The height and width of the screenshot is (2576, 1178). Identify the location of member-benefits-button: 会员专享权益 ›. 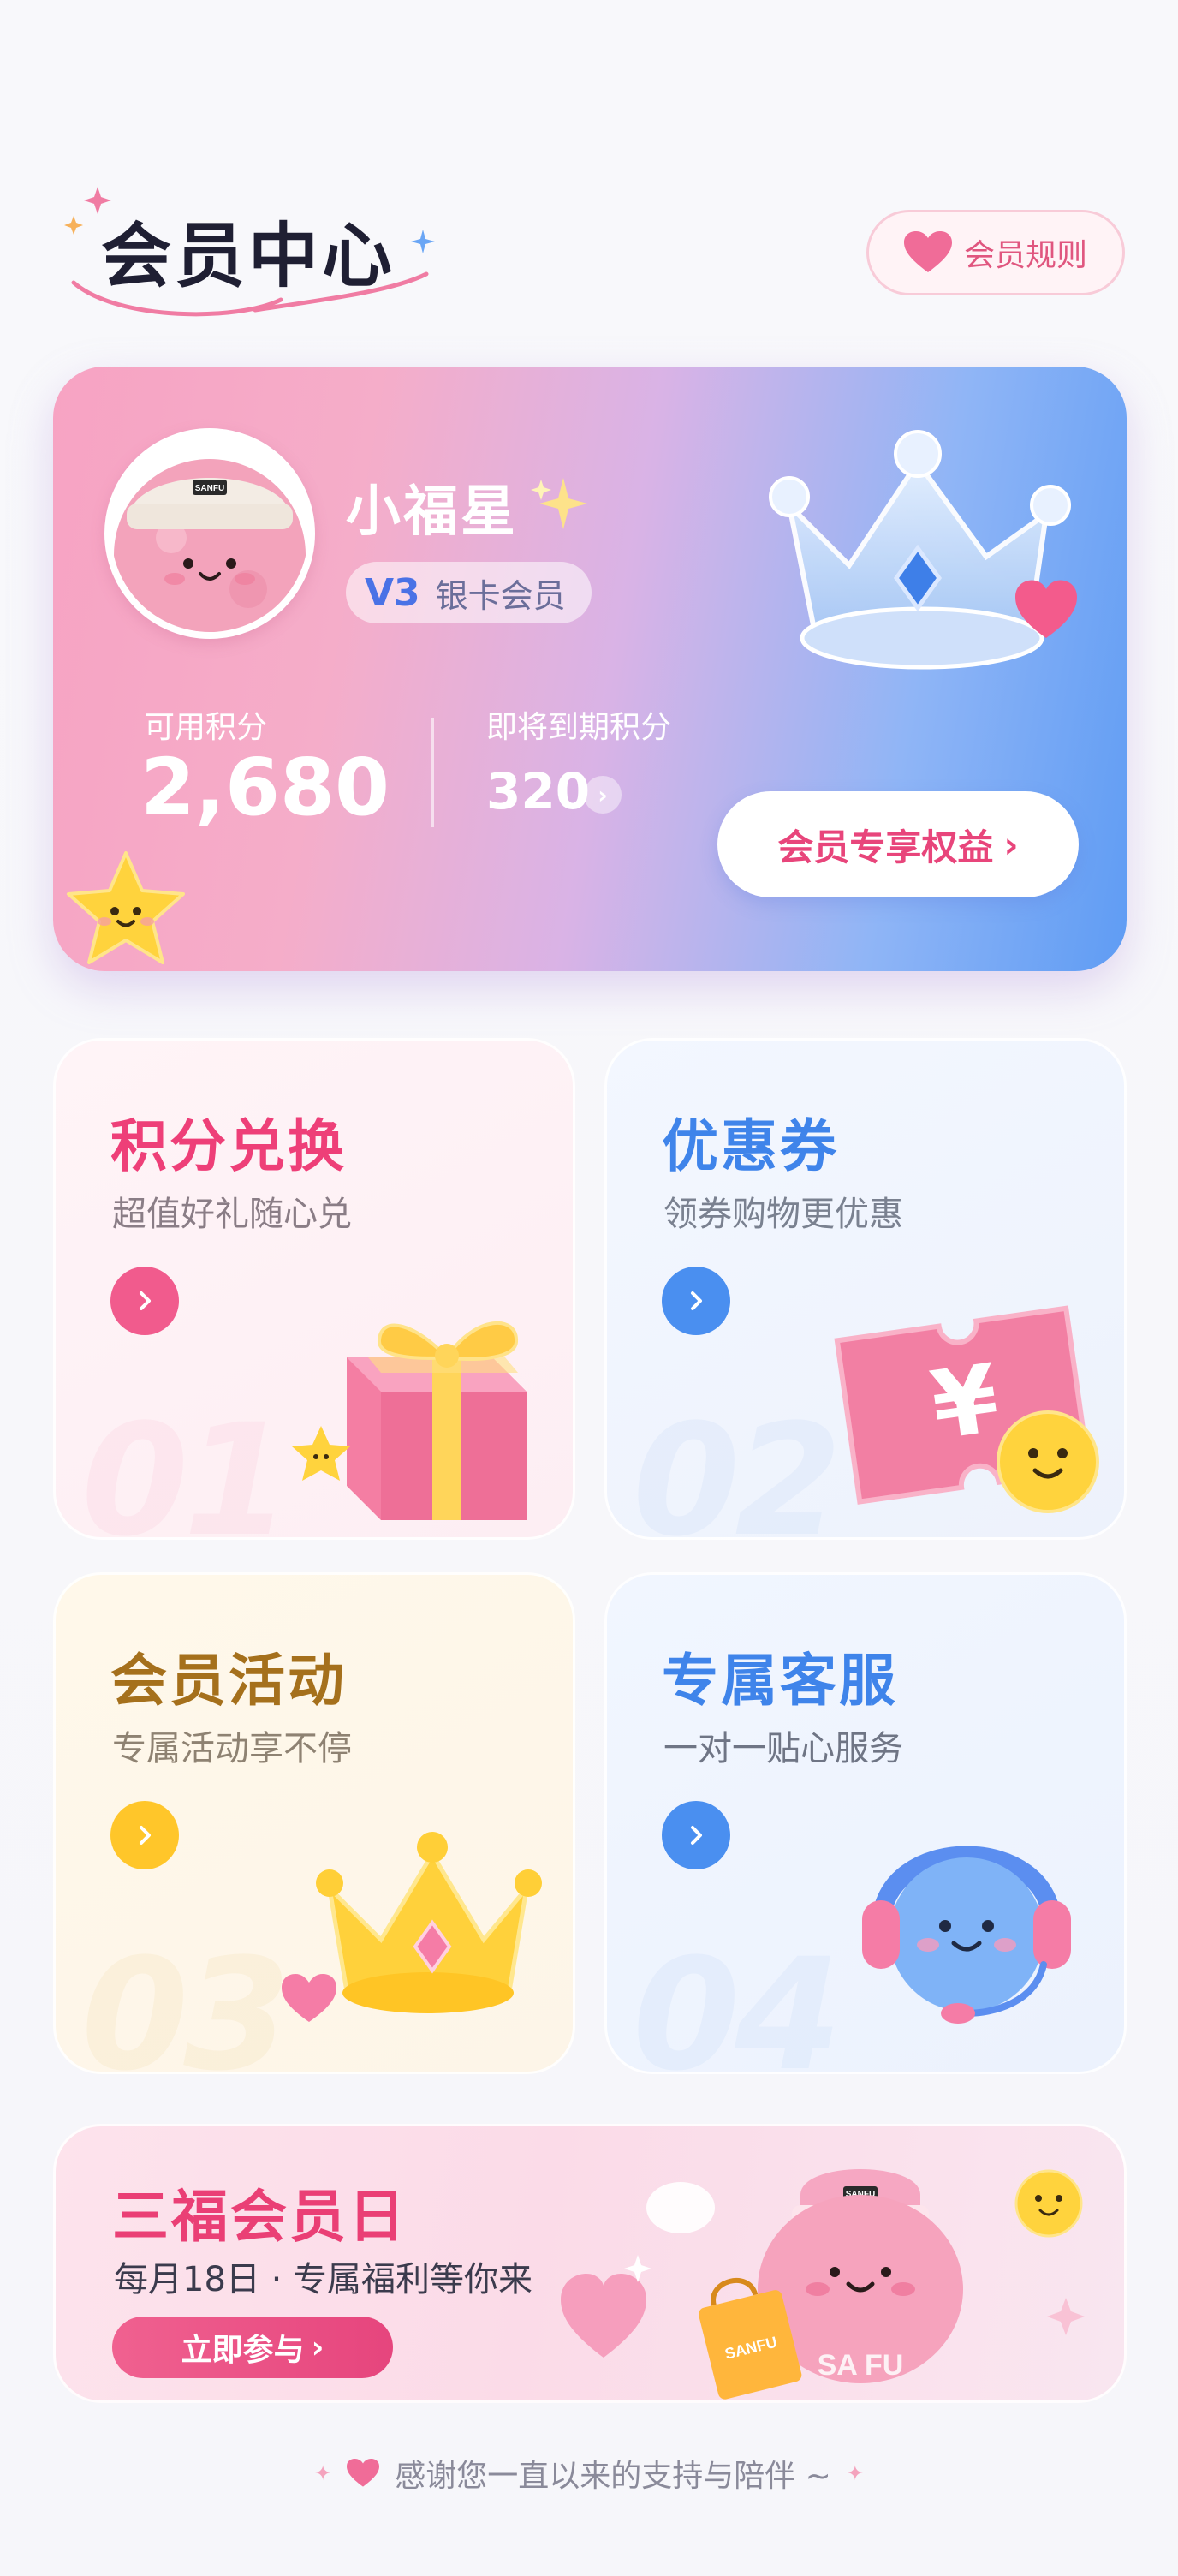
(898, 844).